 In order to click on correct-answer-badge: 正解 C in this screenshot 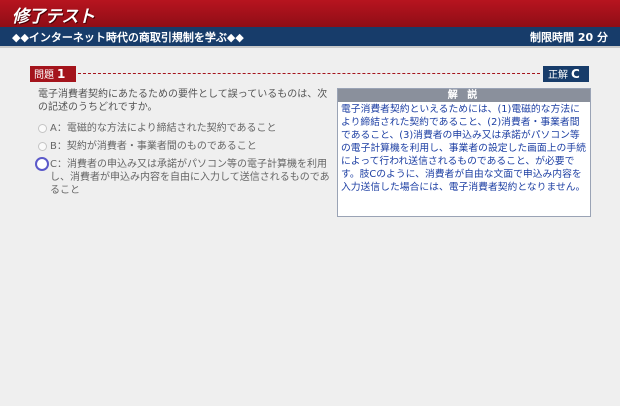, I will do `click(566, 74)`.